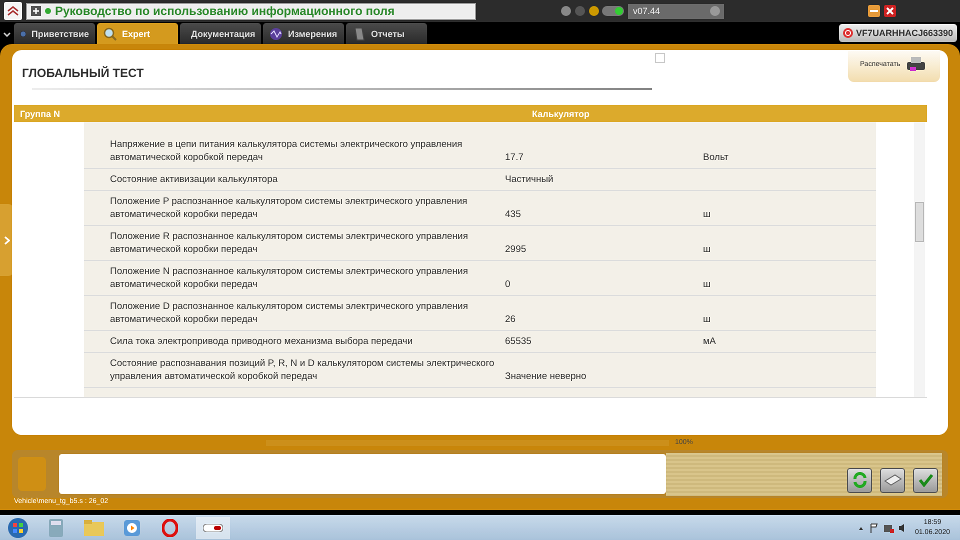 The width and height of the screenshot is (960, 540). Describe the element at coordinates (83, 73) in the screenshot. I see `page-title: ГЛОБАЛЬНЫЙ ТЕСТ` at that location.